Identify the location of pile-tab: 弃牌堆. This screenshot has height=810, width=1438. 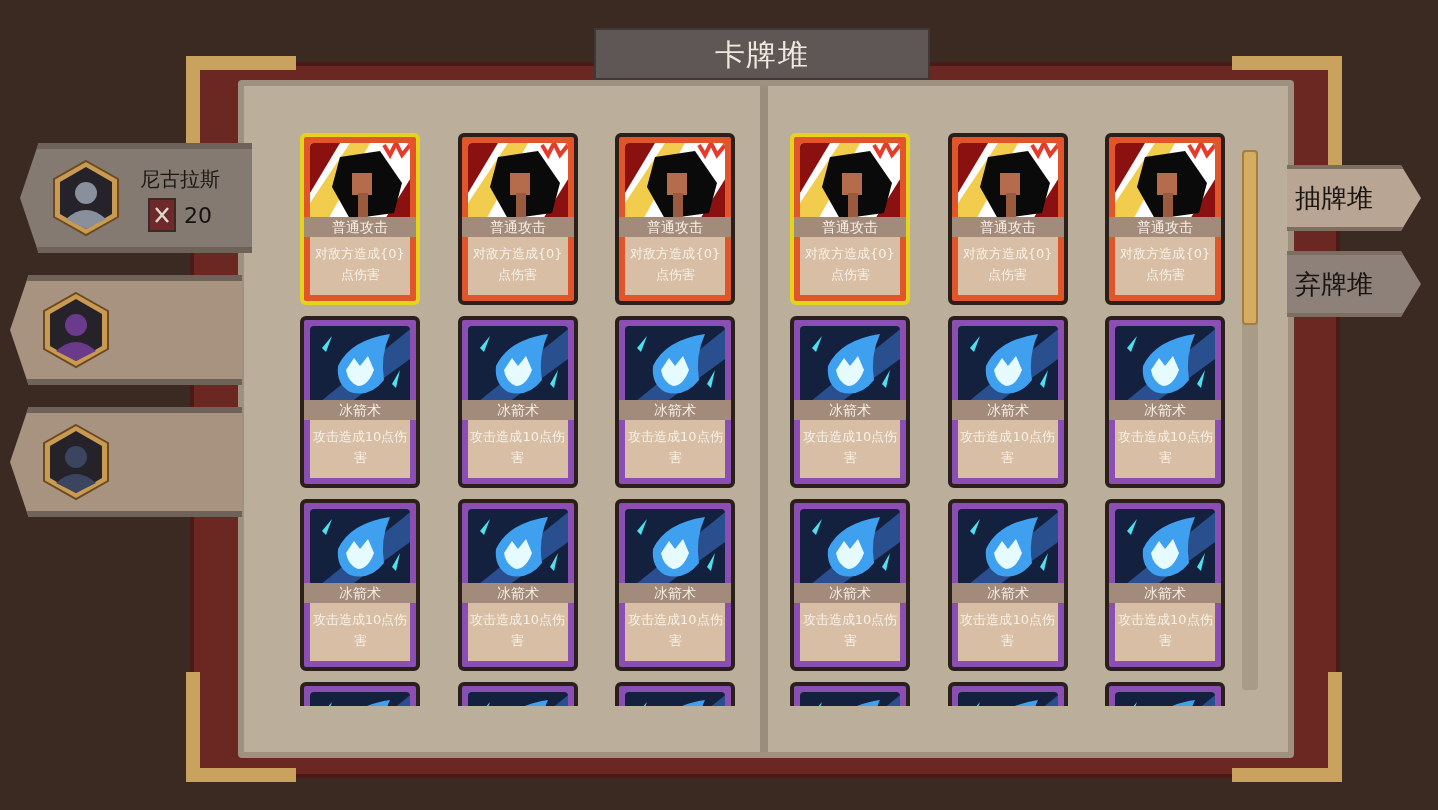
(1354, 284).